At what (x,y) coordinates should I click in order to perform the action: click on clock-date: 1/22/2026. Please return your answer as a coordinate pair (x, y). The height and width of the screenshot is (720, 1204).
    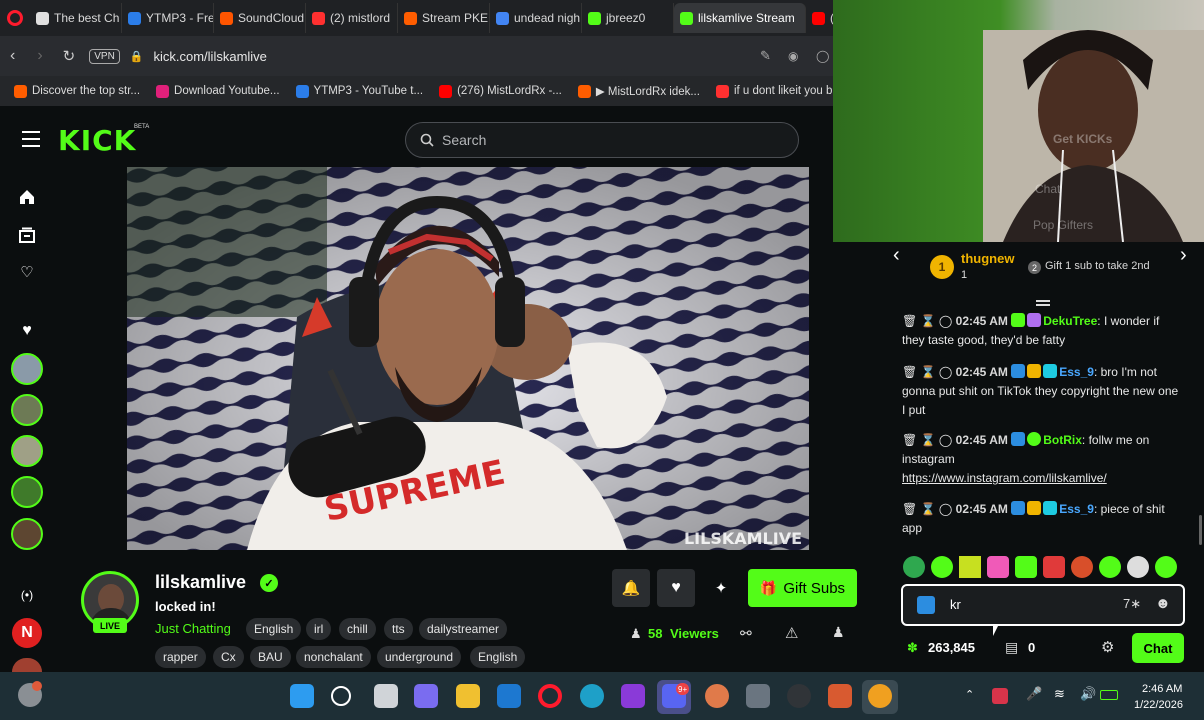
    Looking at the image, I should click on (1158, 705).